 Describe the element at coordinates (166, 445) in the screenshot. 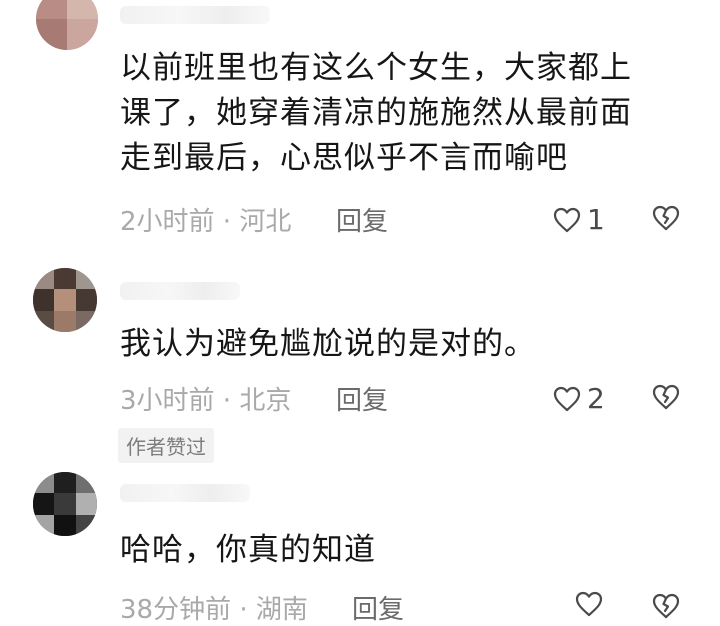

I see `author-liked-badge: 作者赞过` at that location.